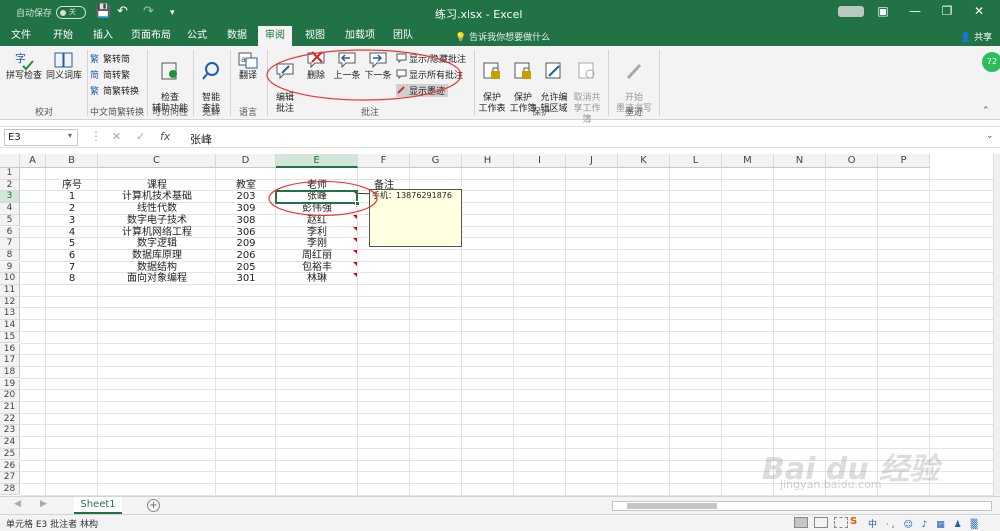 Image resolution: width=1000 pixels, height=531 pixels. What do you see at coordinates (157, 233) in the screenshot?
I see `table-cell: 计算机网络工程` at bounding box center [157, 233].